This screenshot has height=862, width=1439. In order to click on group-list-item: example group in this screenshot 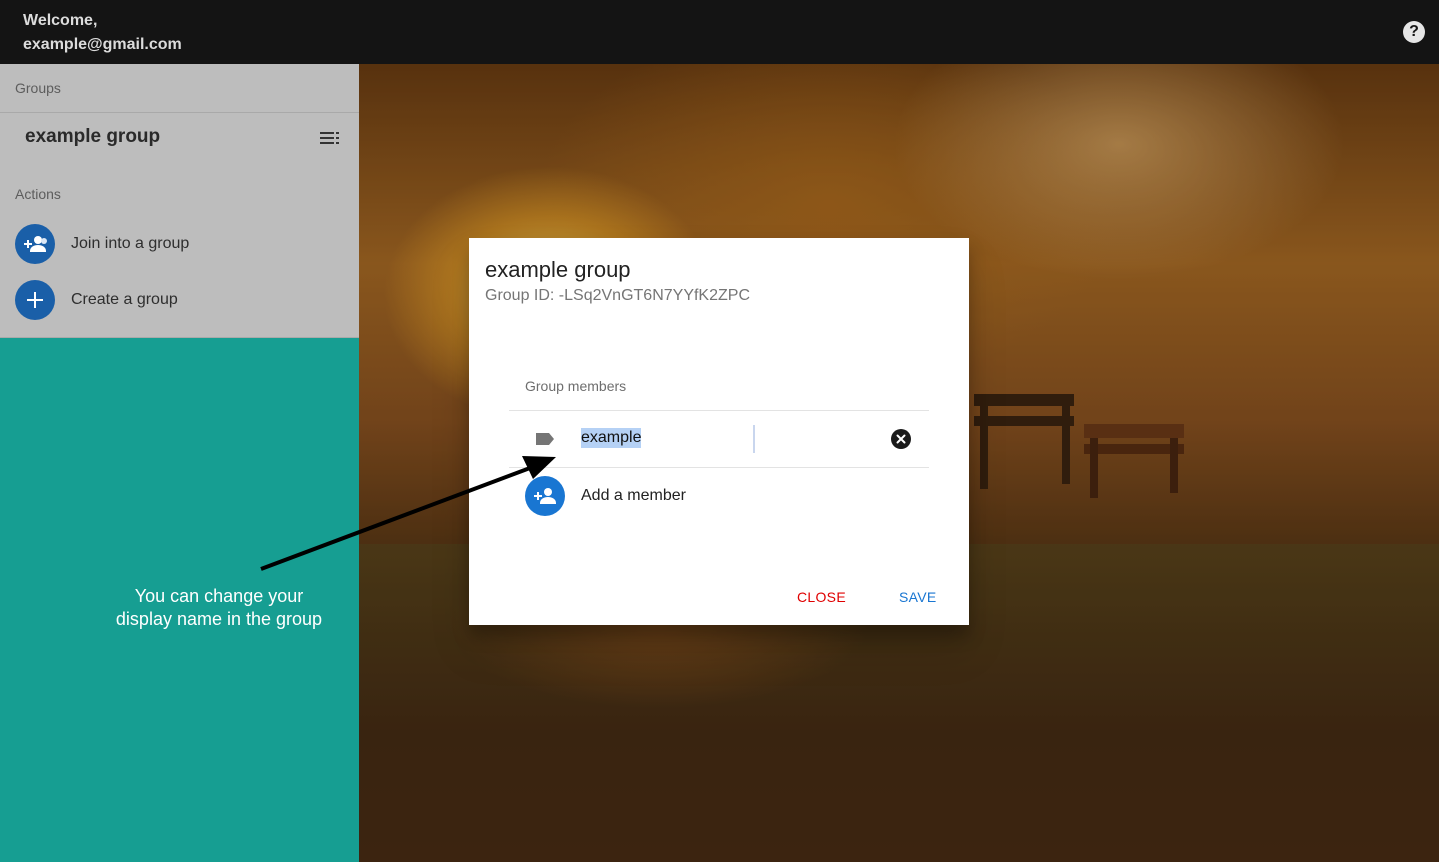, I will do `click(179, 137)`.